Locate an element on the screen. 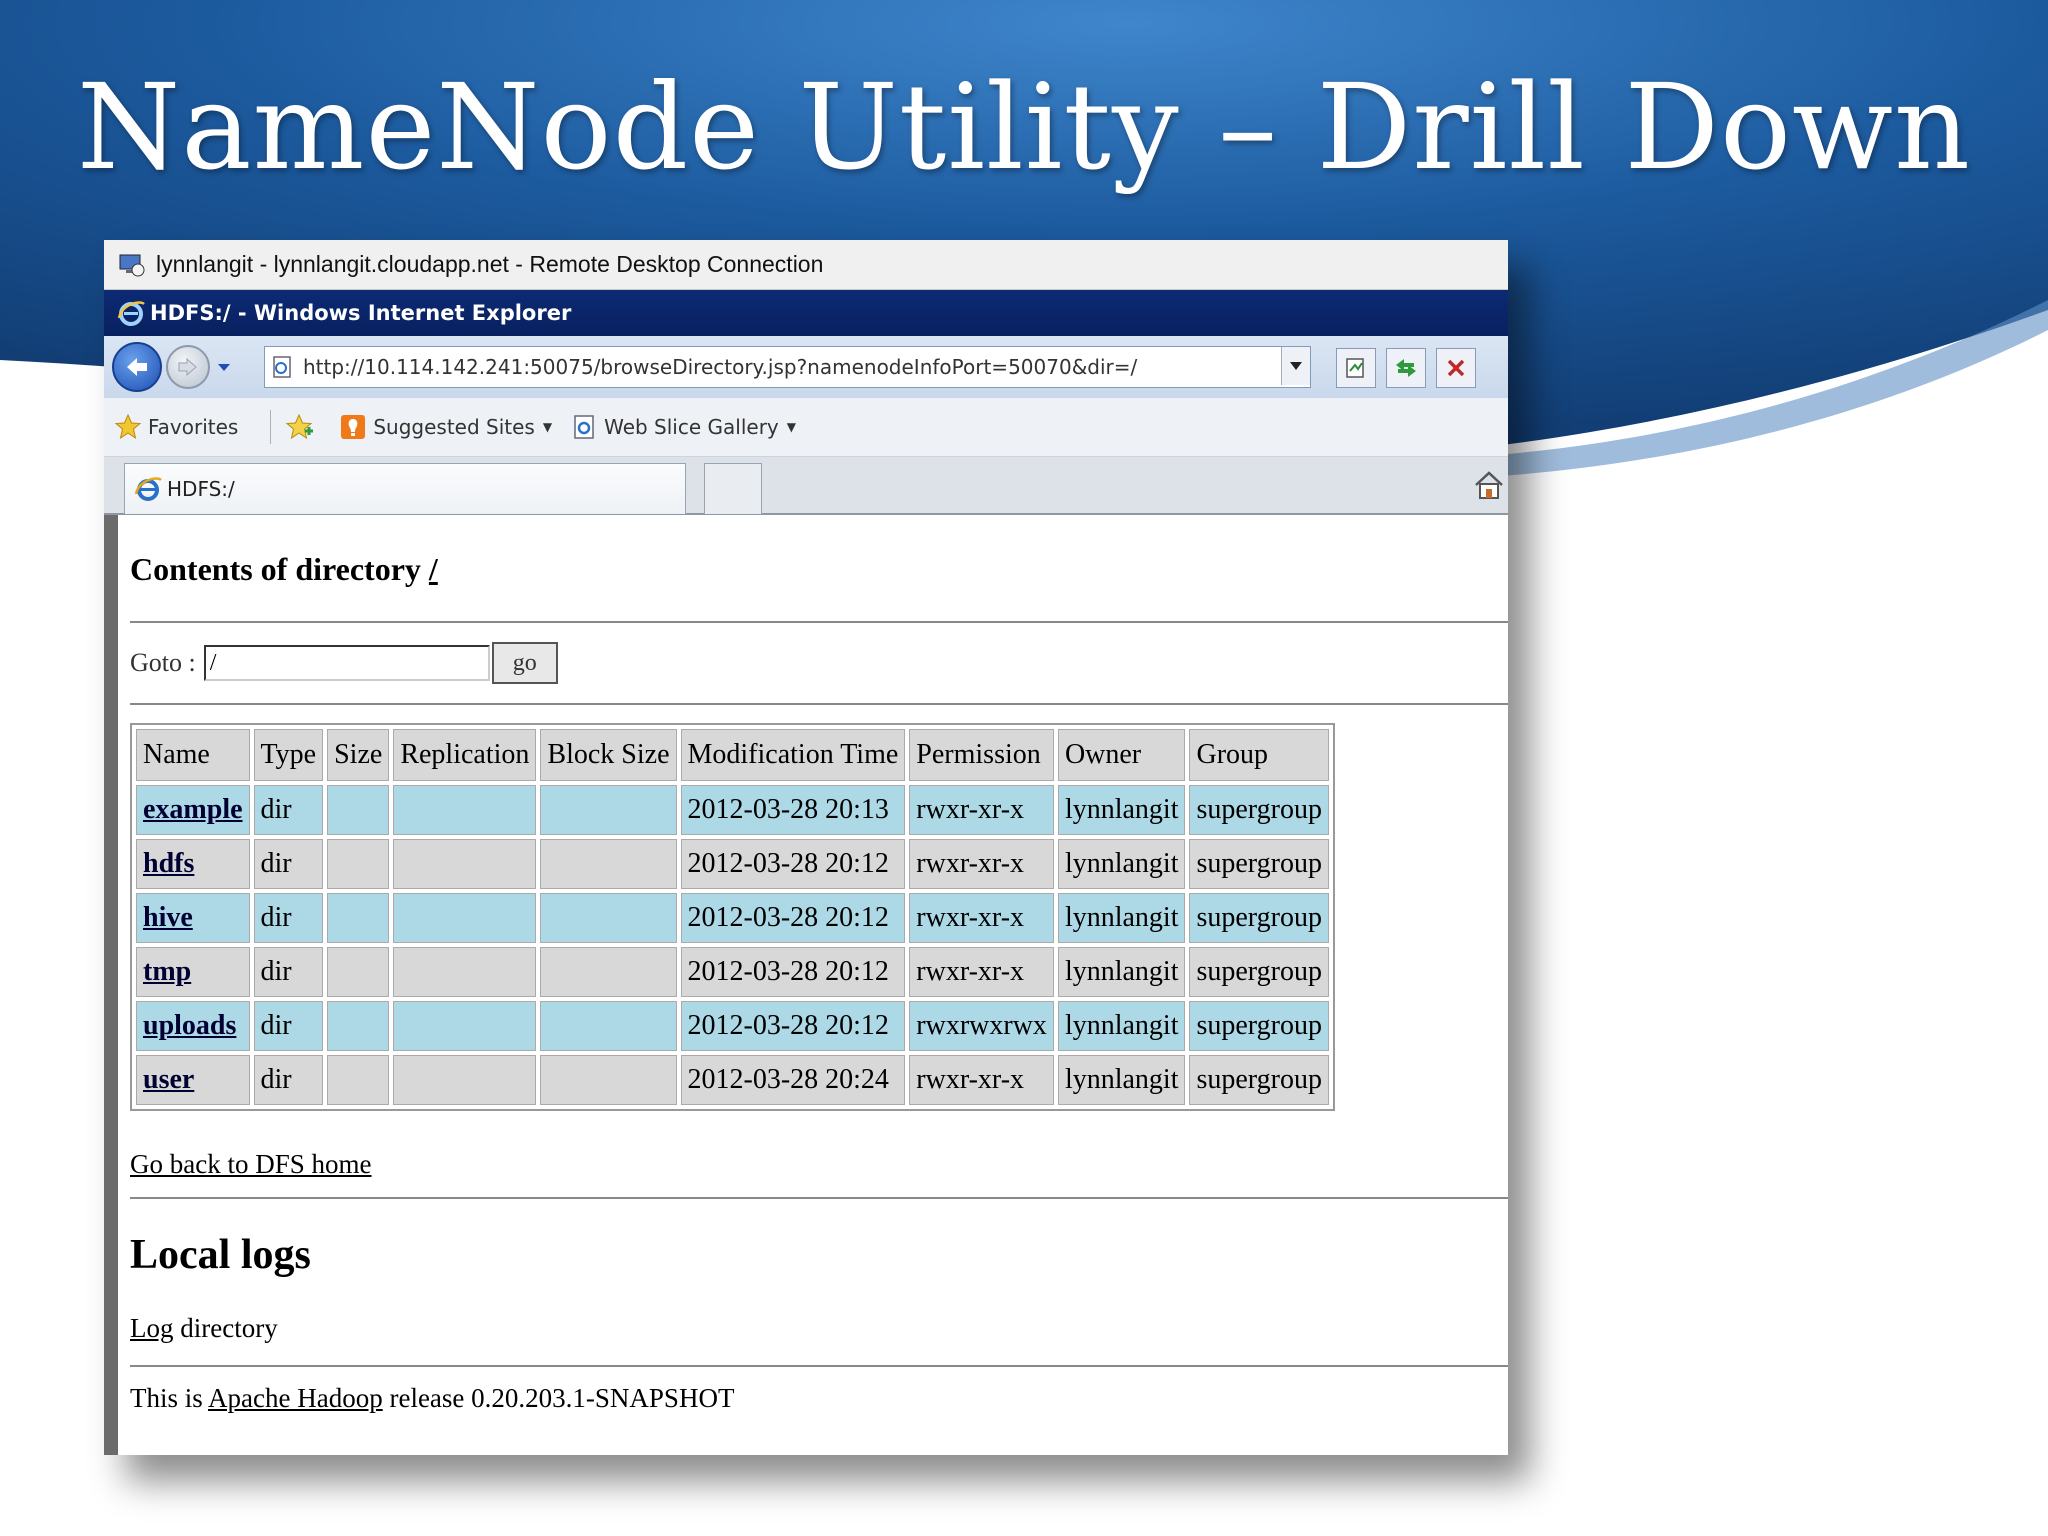 Image resolution: width=2048 pixels, height=1536 pixels. address-dropdown-button is located at coordinates (1295, 366).